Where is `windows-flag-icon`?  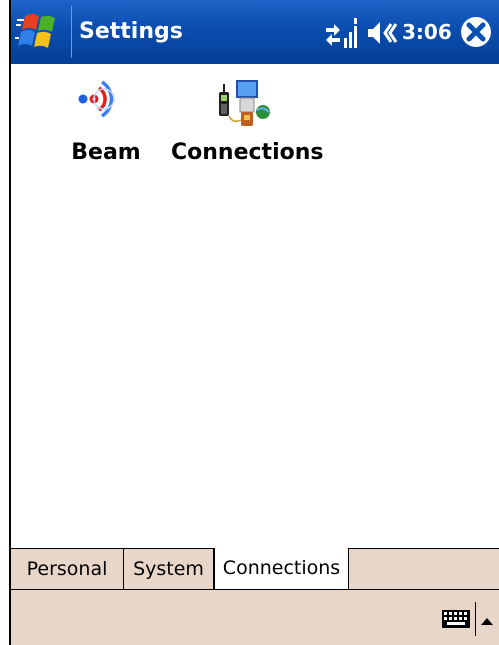
windows-flag-icon is located at coordinates (35, 31).